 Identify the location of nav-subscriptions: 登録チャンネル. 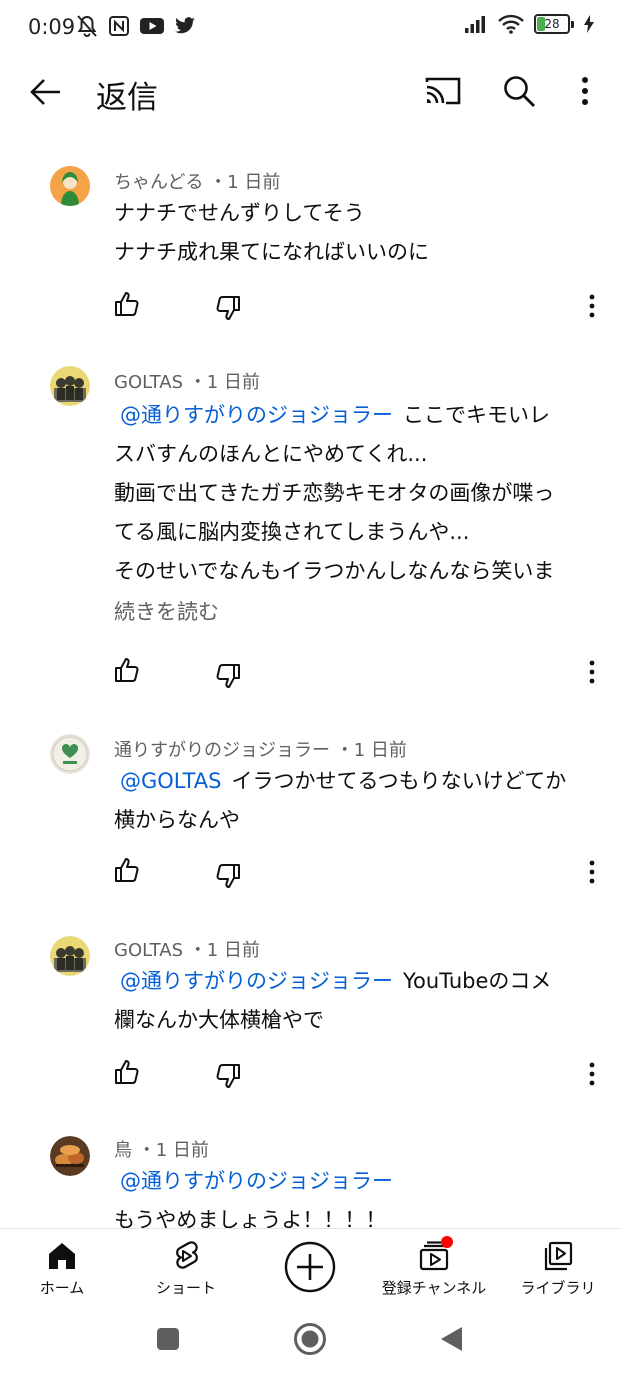
(434, 1267).